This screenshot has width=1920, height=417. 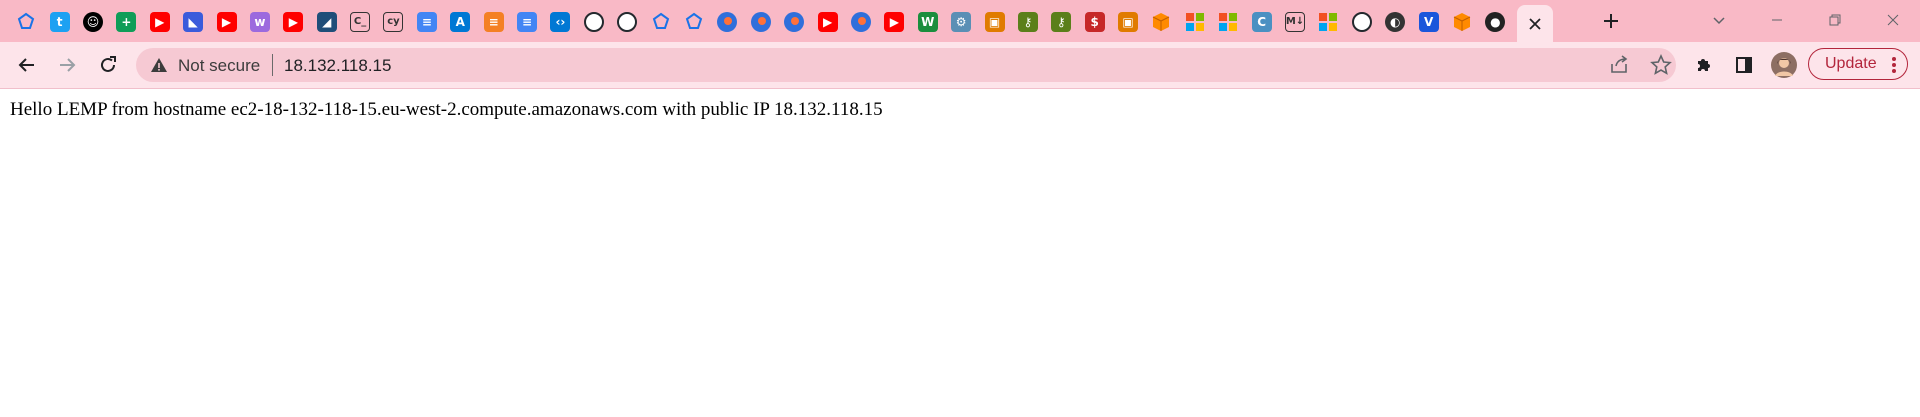 I want to click on smiley-face-icon: ☺, so click(x=92, y=22).